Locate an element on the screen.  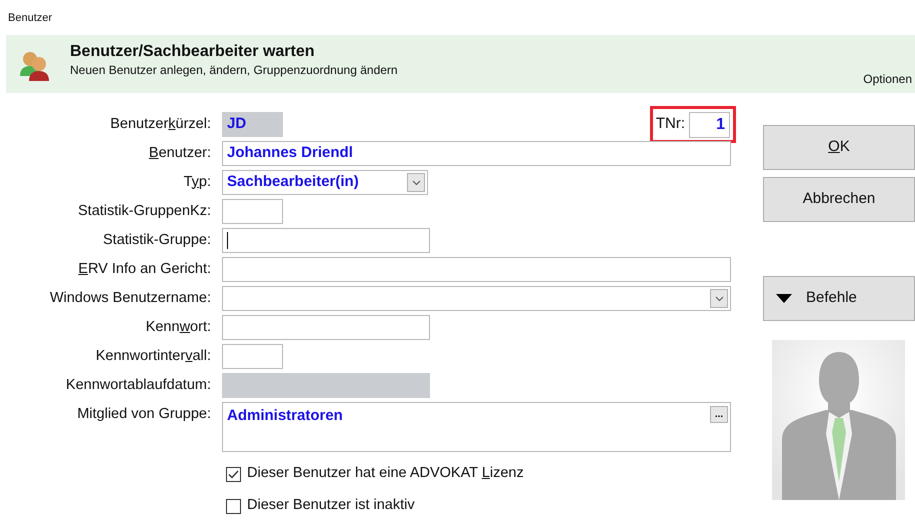
field-label: Statistik-GruppenKz: is located at coordinates (144, 211).